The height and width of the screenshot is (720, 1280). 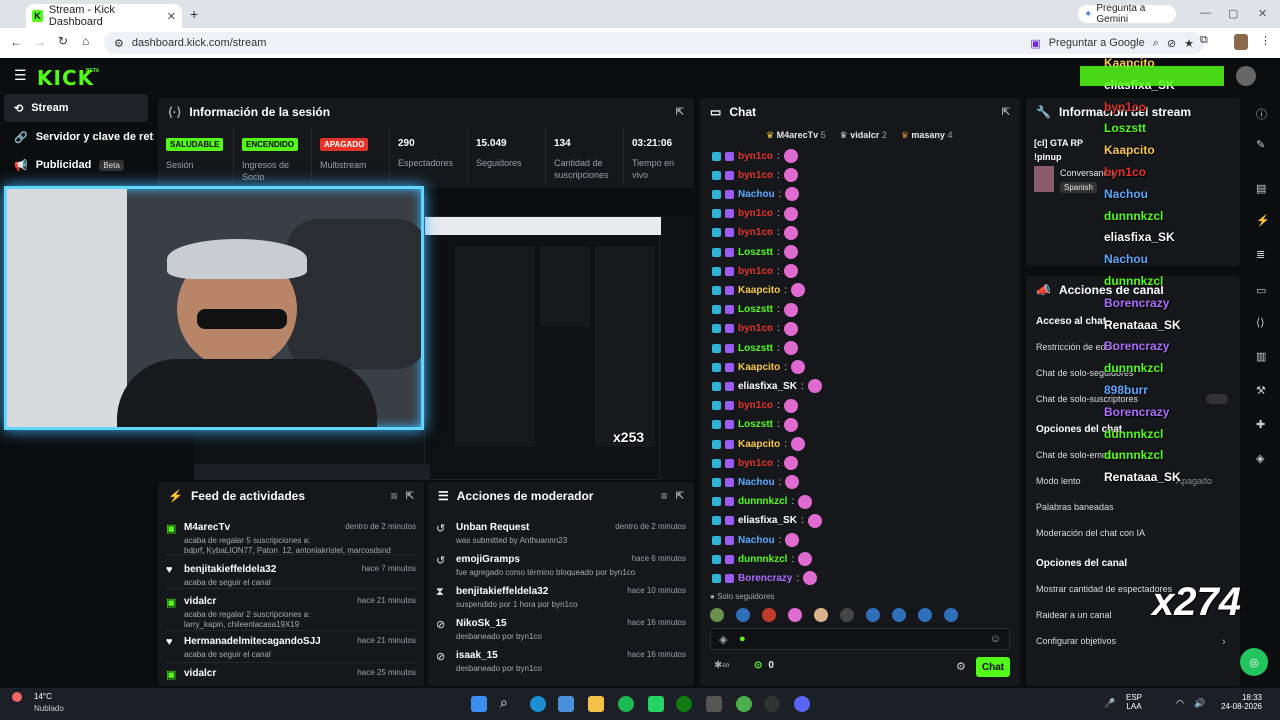 I want to click on weather-temp: 14°C, so click(x=43, y=696).